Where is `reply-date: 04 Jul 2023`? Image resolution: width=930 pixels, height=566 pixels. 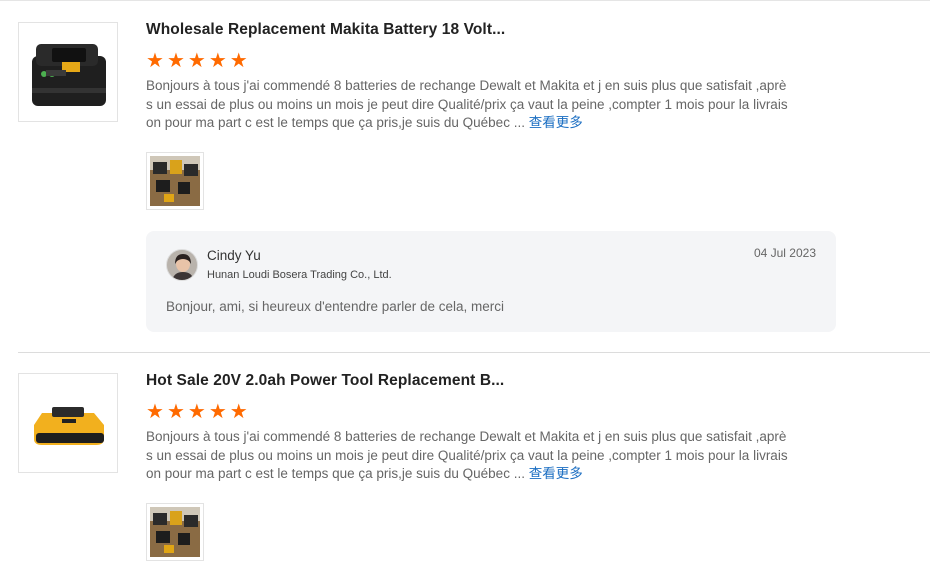 reply-date: 04 Jul 2023 is located at coordinates (784, 253).